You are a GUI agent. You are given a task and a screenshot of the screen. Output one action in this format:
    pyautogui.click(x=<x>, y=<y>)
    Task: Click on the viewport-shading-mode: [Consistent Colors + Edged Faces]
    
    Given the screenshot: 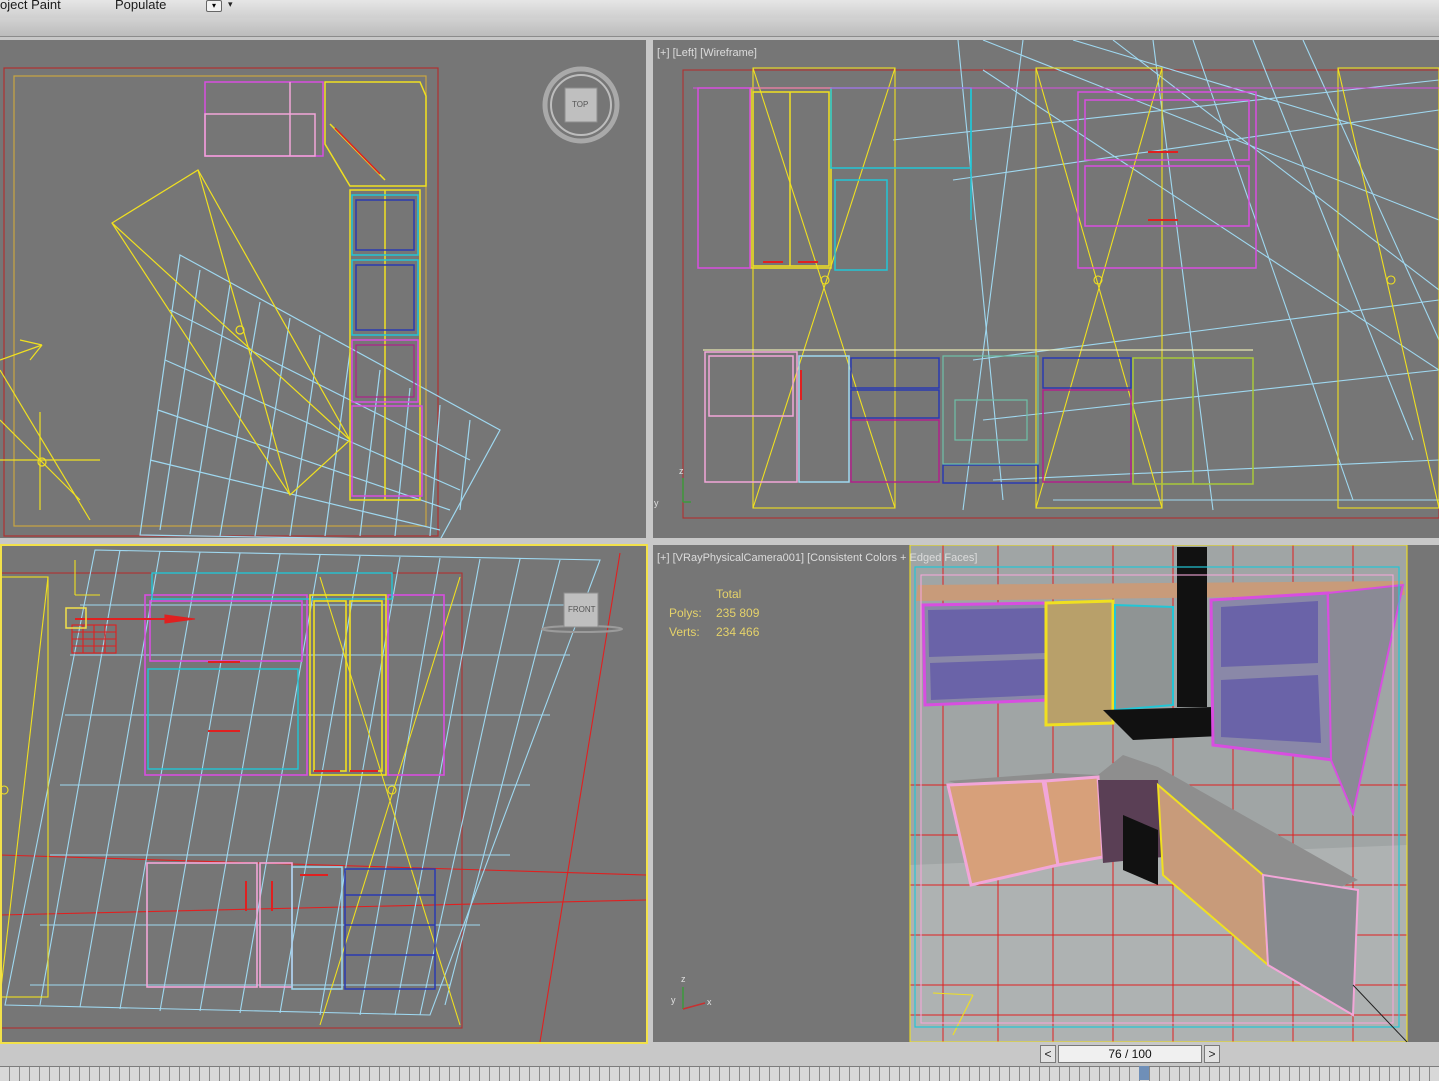 What is the action you would take?
    pyautogui.click(x=892, y=558)
    